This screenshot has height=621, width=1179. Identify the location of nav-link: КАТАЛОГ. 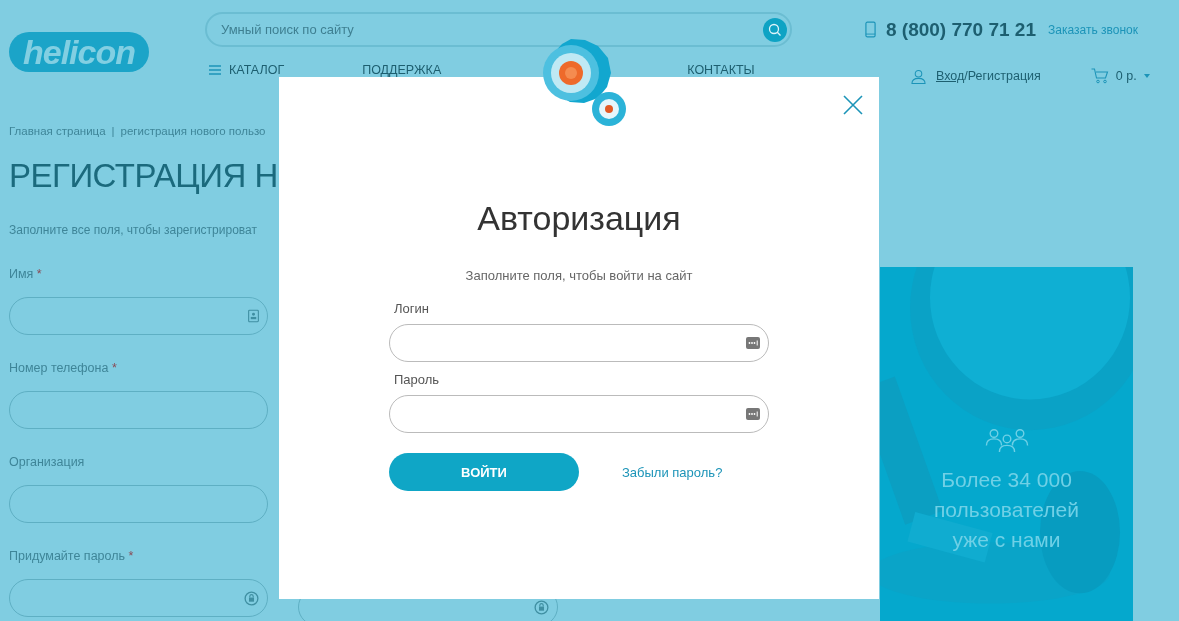
(257, 70).